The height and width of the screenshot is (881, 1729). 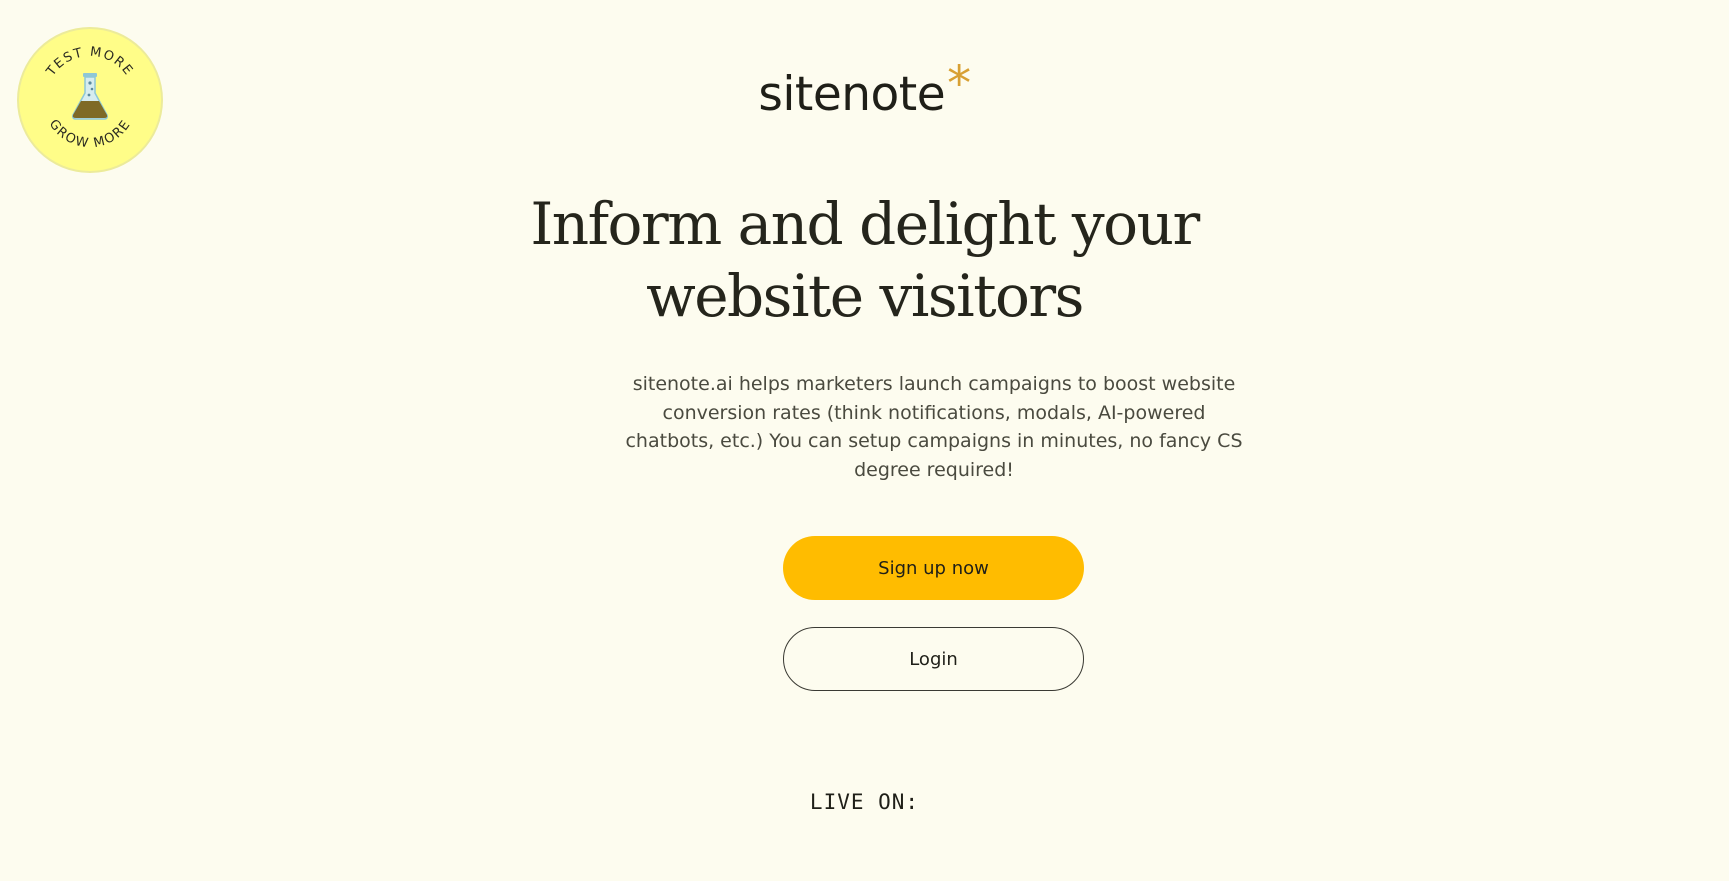 I want to click on badge-bottom-text: GROW MORE, so click(x=90, y=134).